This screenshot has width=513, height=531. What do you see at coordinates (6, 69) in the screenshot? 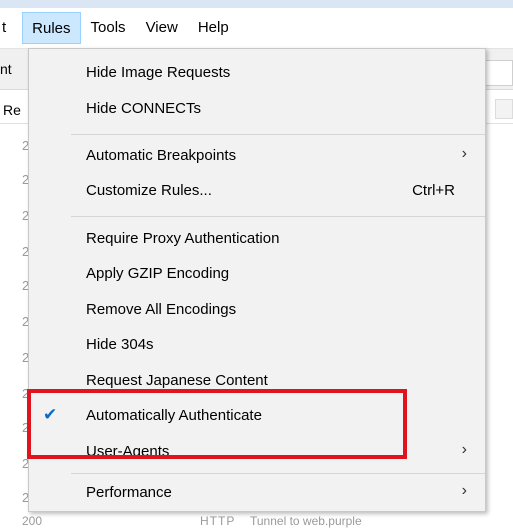
I see `toolbar-partial-left: nt` at bounding box center [6, 69].